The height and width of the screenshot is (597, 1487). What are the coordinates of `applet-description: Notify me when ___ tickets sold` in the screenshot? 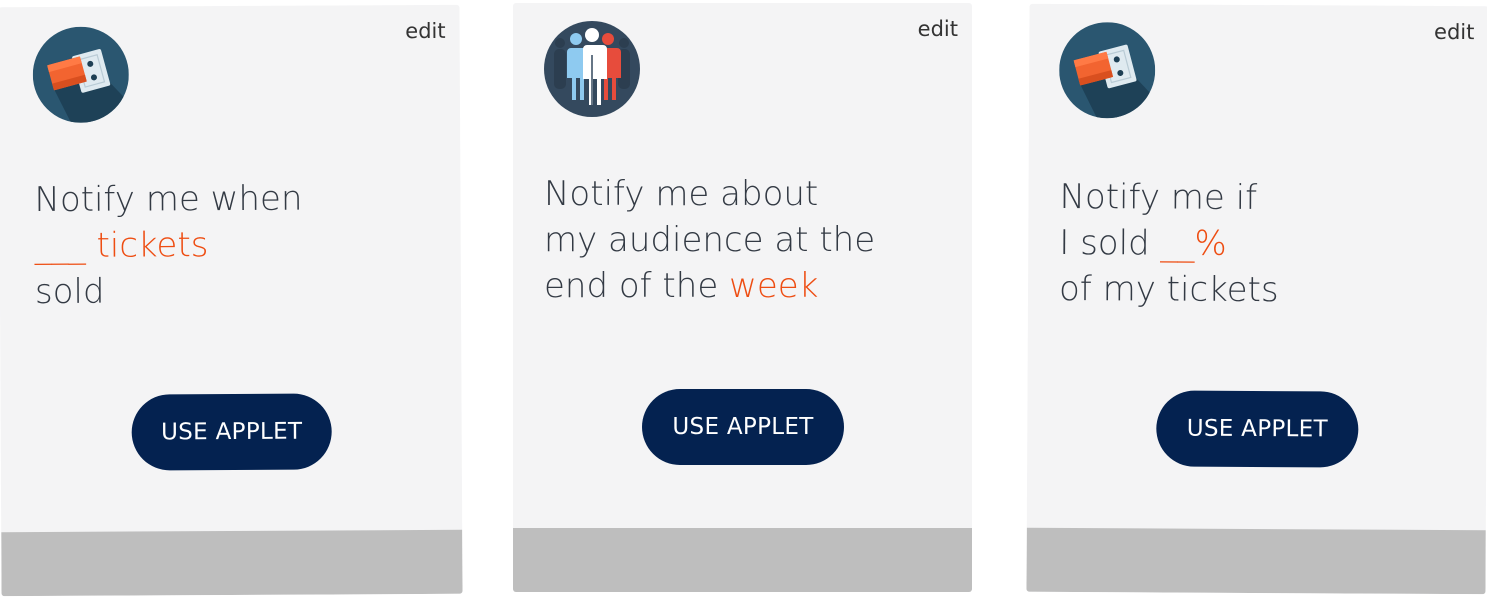 It's located at (168, 245).